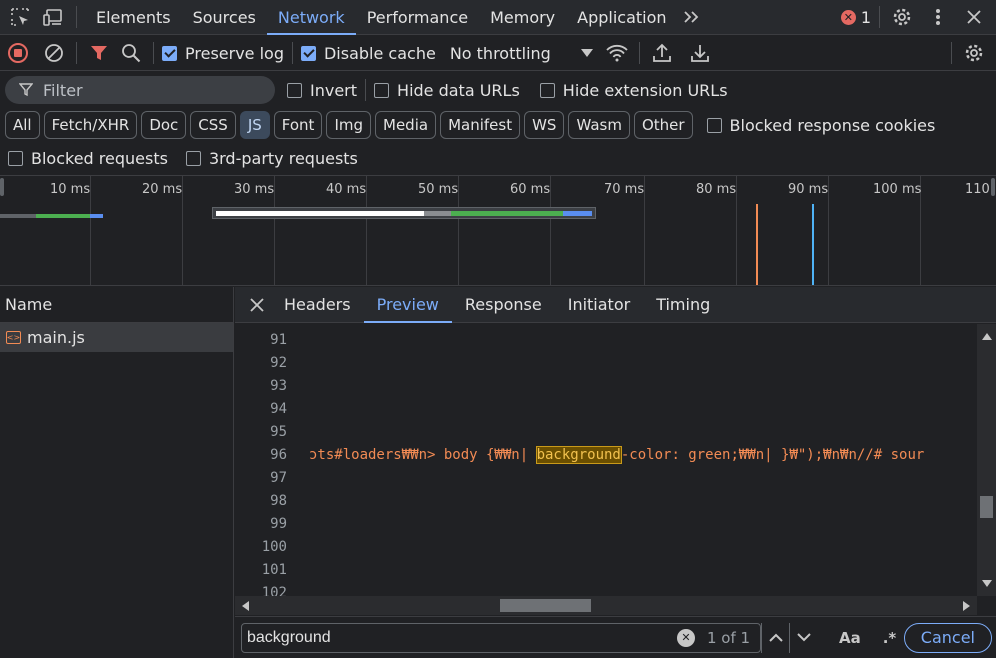  I want to click on tick-label: 60 ms, so click(530, 189).